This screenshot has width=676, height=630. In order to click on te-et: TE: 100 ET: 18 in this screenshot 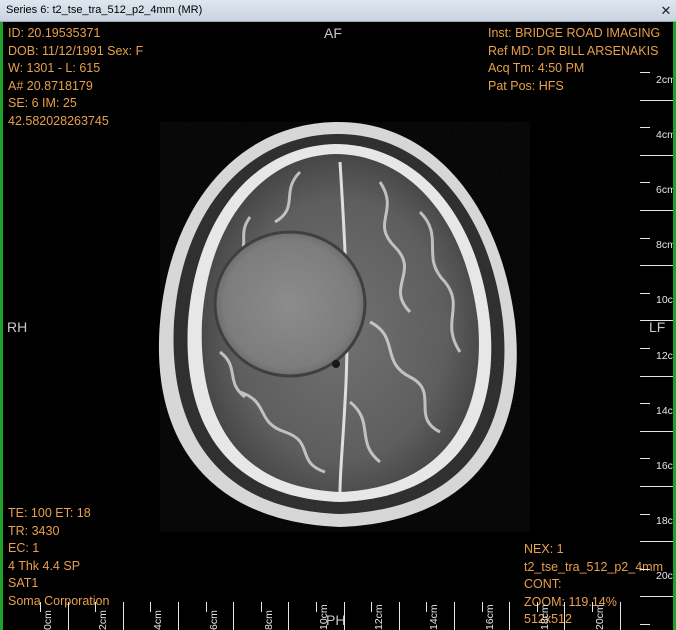, I will do `click(49, 513)`.